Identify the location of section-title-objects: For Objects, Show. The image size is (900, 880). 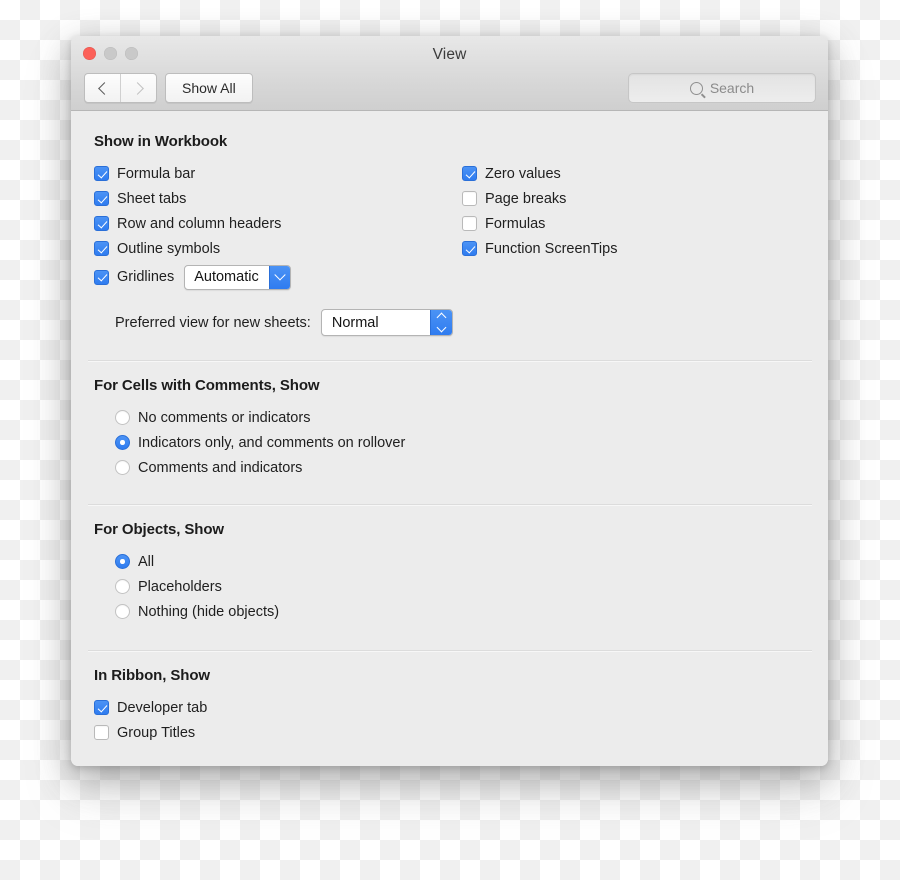
(159, 529).